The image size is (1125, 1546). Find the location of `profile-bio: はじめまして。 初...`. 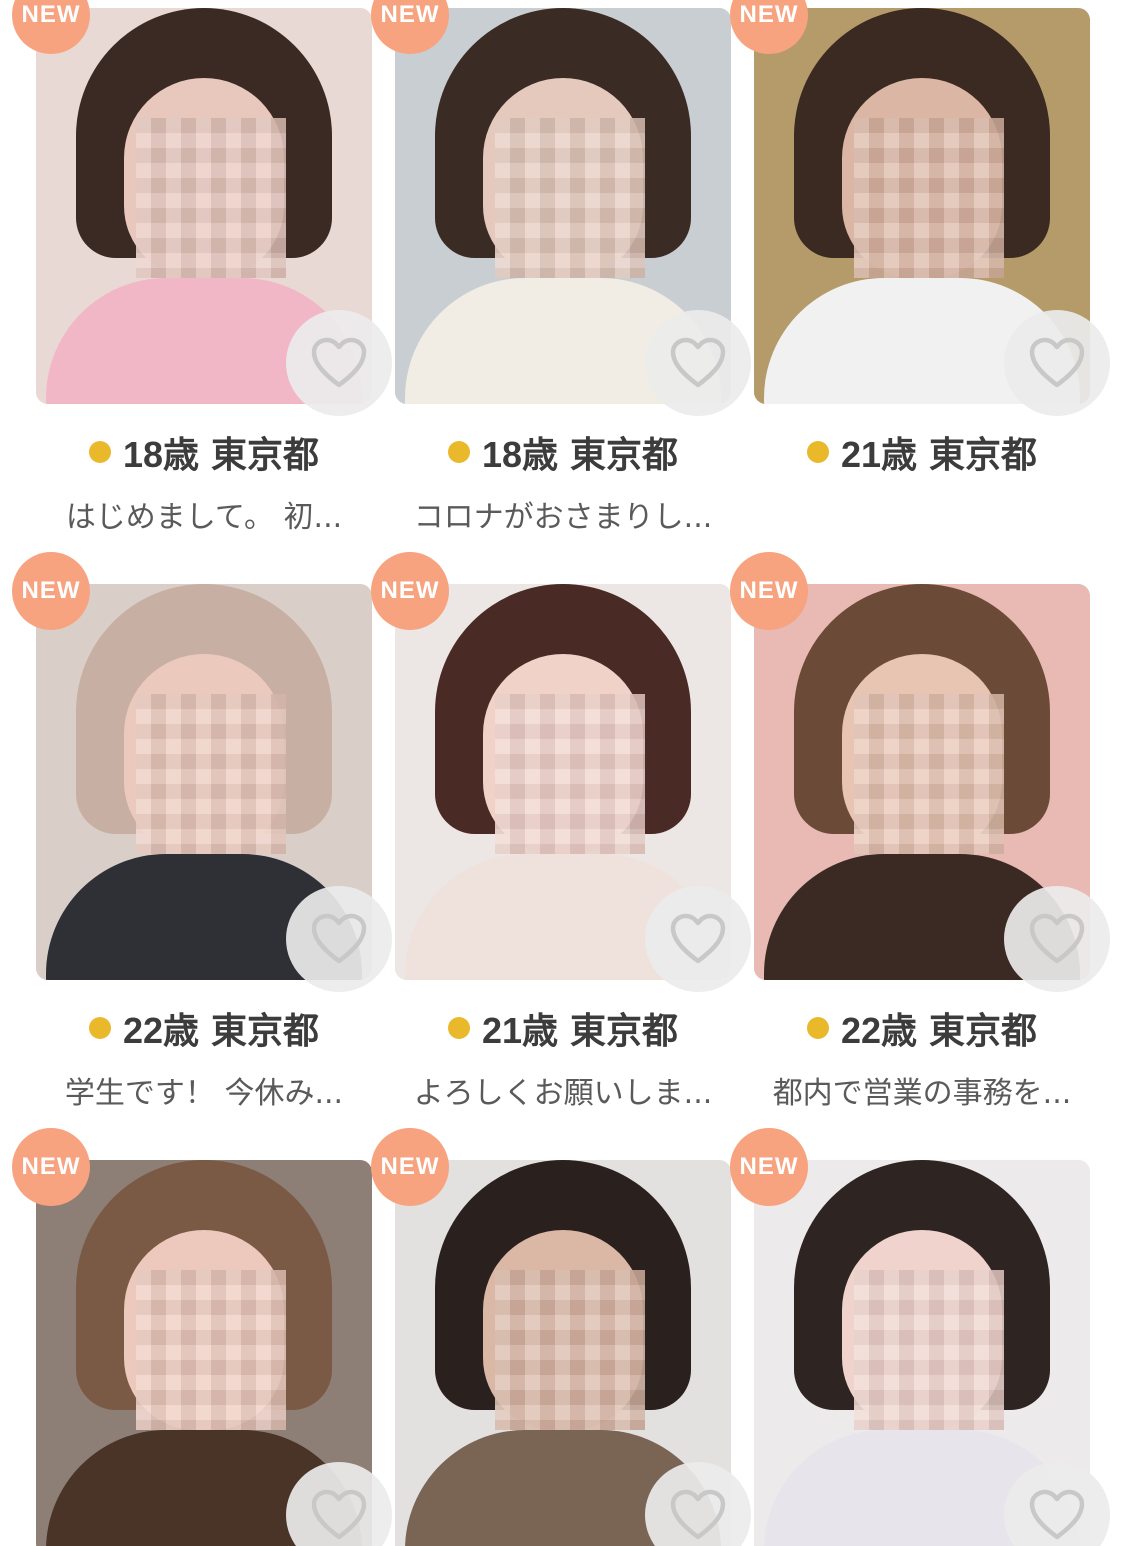

profile-bio: はじめまして。 初... is located at coordinates (204, 517).